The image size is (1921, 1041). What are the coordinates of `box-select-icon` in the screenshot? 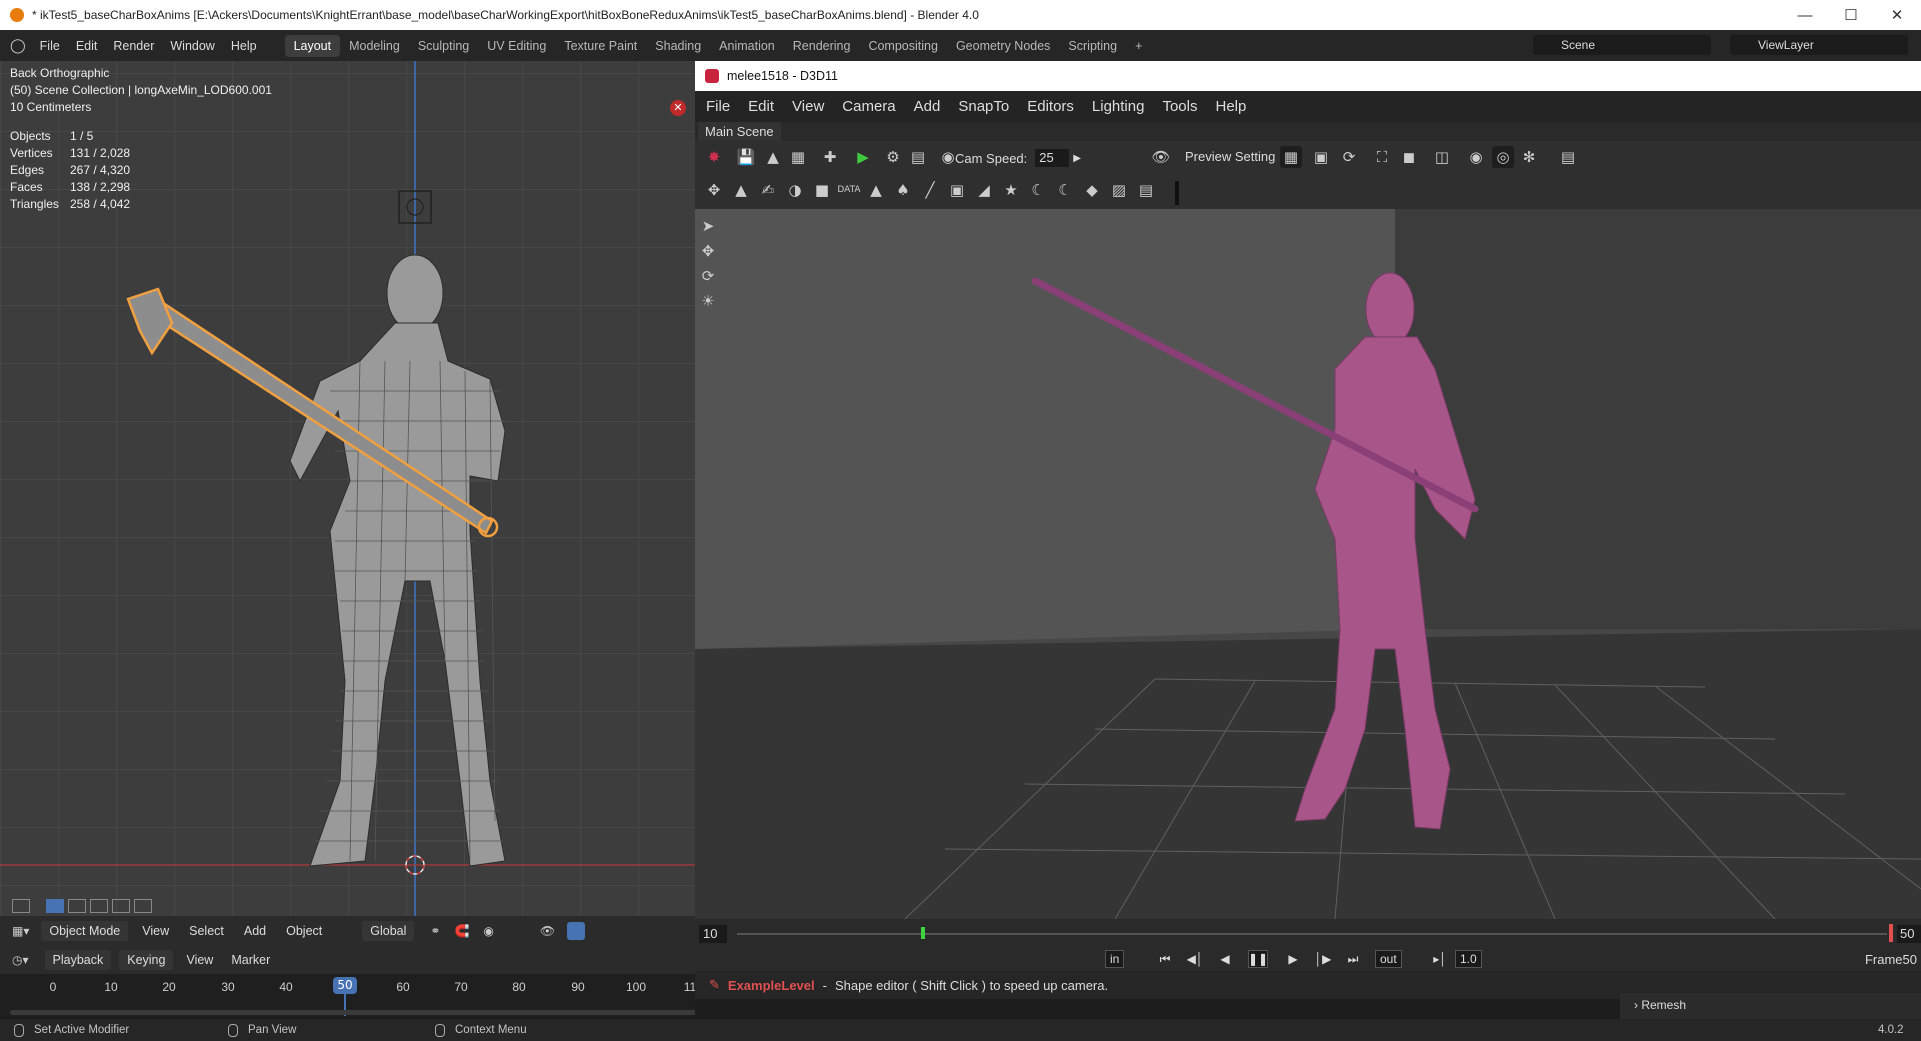 It's located at (55, 906).